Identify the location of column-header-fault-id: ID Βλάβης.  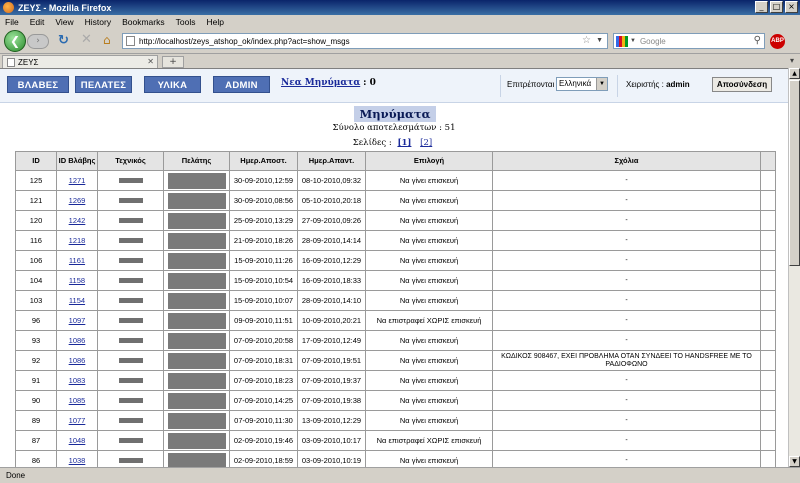
(77, 161).